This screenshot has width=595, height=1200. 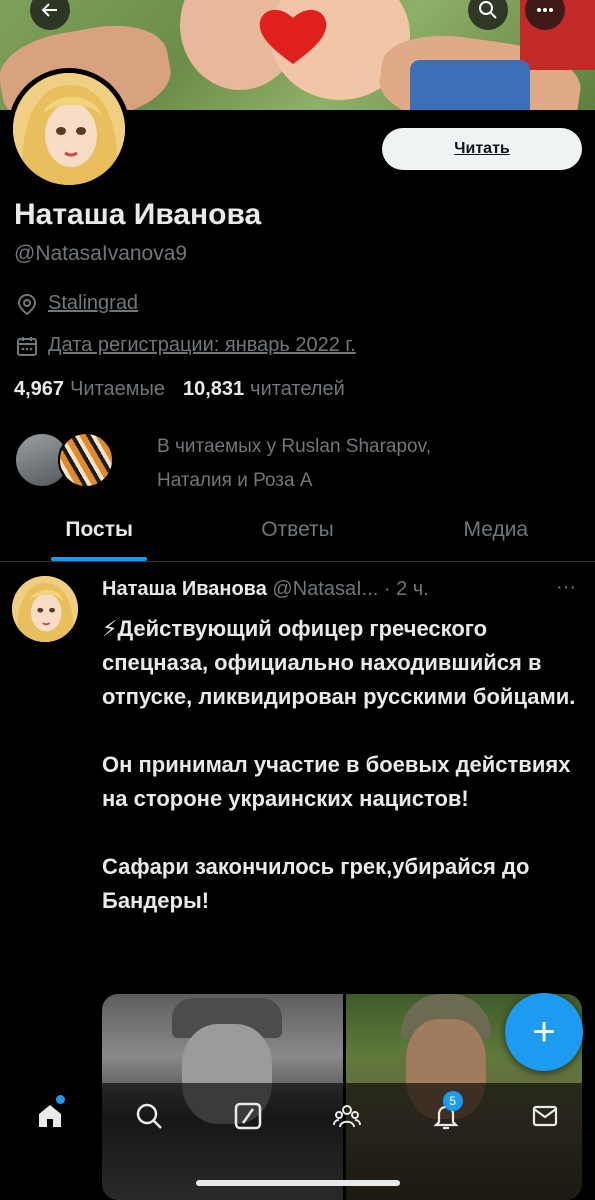 I want to click on profile-location: Stalingrad, so click(x=77, y=303).